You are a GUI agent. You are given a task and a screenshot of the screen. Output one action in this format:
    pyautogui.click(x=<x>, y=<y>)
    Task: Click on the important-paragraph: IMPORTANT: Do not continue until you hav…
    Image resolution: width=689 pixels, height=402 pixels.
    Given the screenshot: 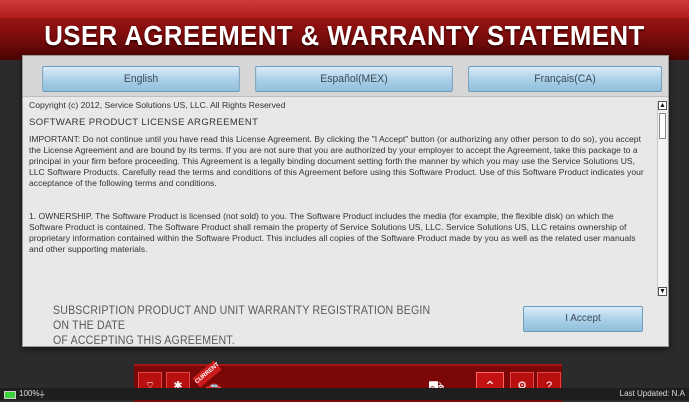 What is the action you would take?
    pyautogui.click(x=336, y=161)
    